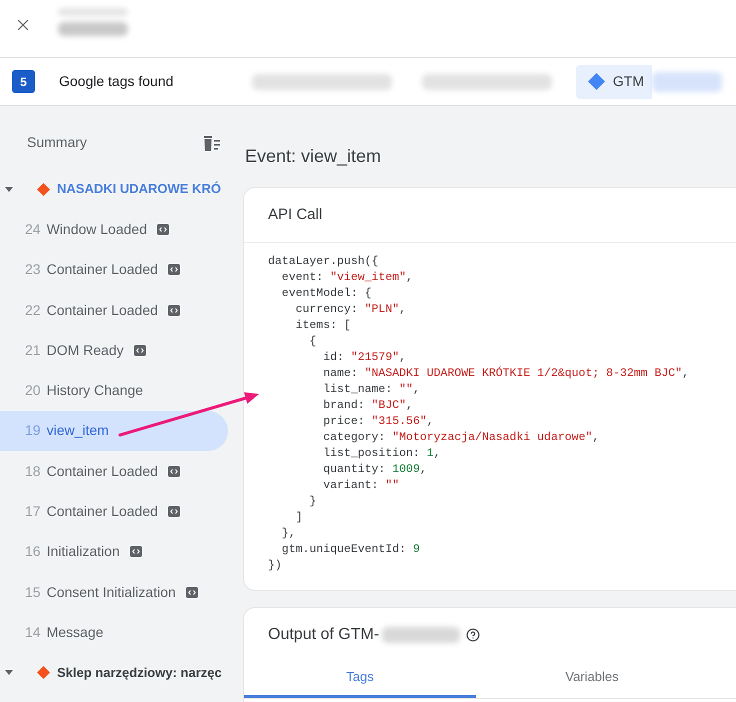 The image size is (736, 702). What do you see at coordinates (312, 502) in the screenshot?
I see `code-line: }` at bounding box center [312, 502].